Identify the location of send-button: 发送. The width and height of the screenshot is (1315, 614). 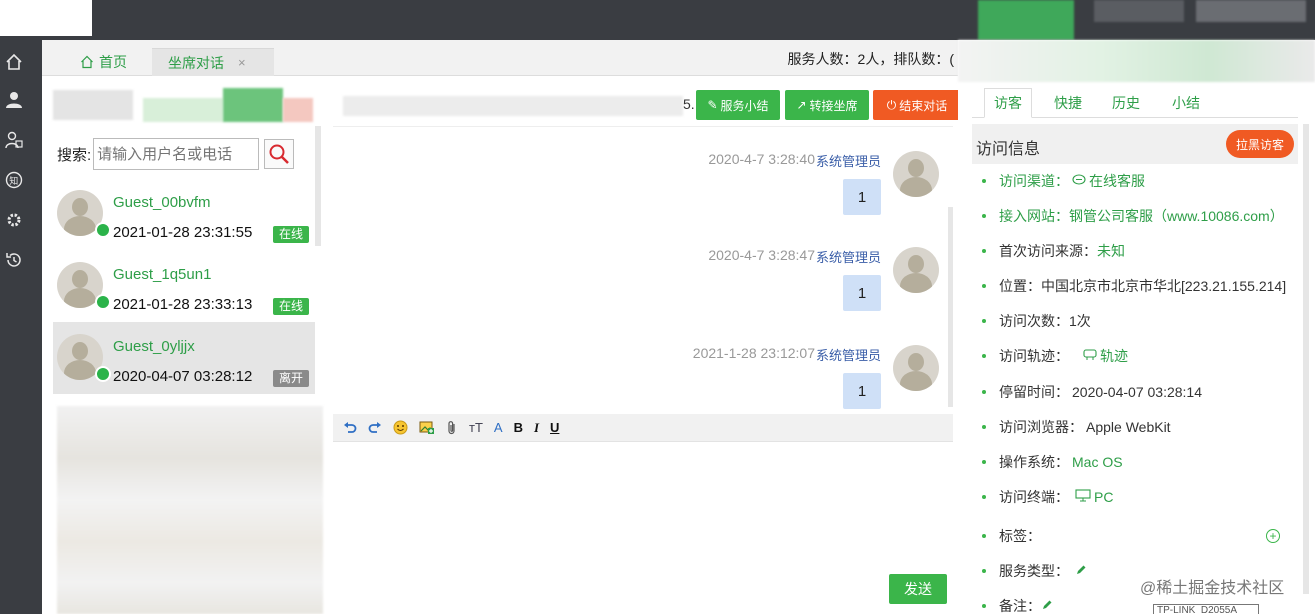
(918, 589).